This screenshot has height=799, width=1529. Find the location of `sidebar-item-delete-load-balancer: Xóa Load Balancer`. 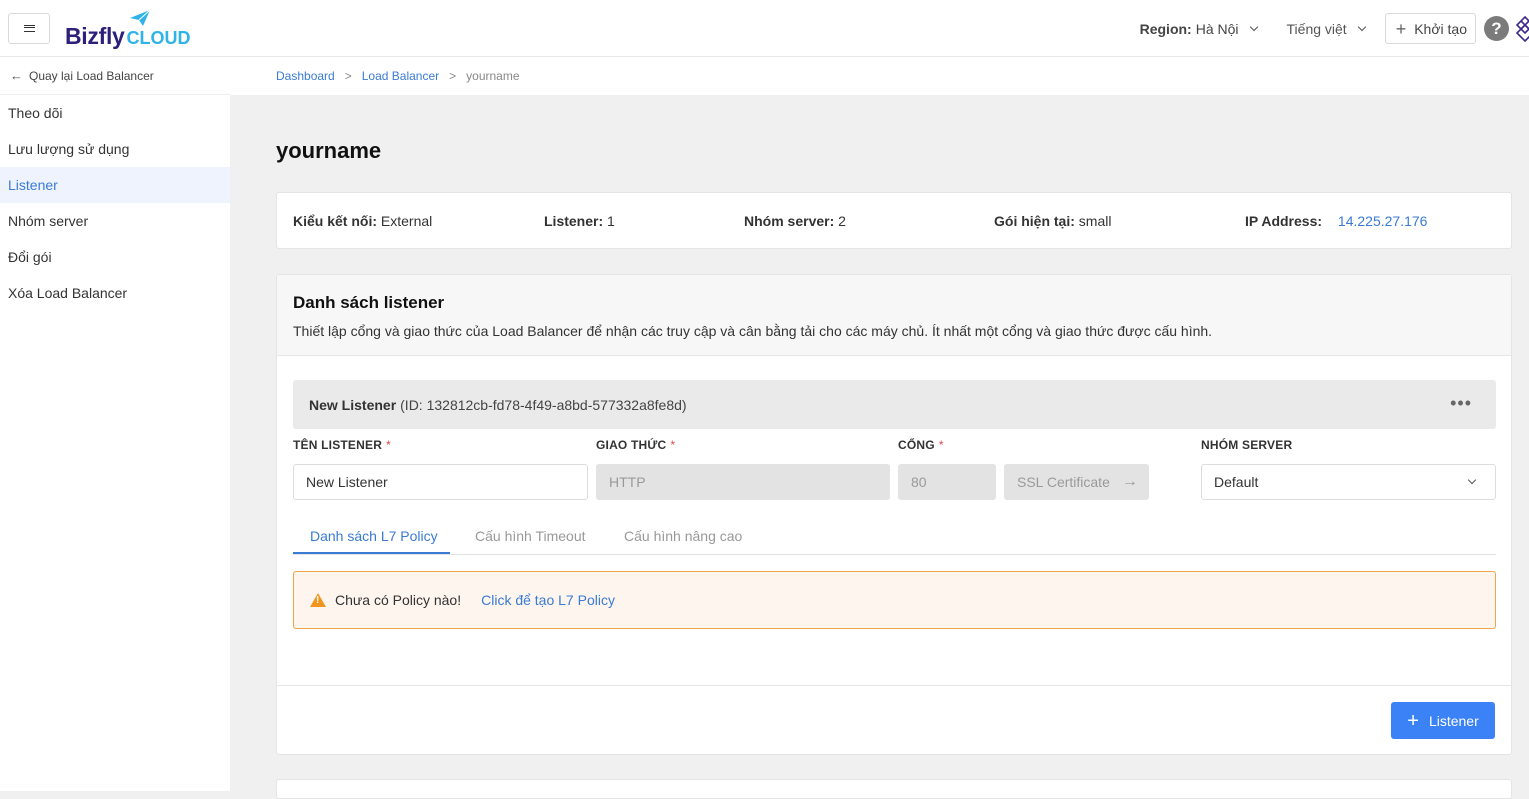

sidebar-item-delete-load-balancer: Xóa Load Balancer is located at coordinates (115, 293).